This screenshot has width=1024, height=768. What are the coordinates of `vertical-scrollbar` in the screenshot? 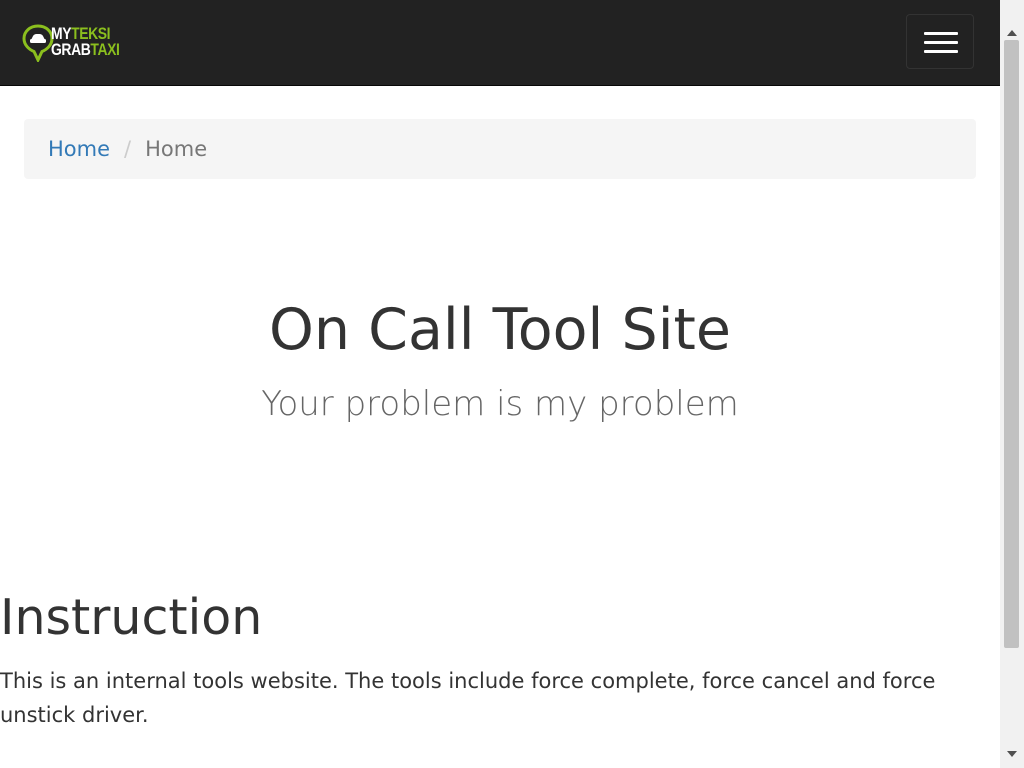 It's located at (1012, 384).